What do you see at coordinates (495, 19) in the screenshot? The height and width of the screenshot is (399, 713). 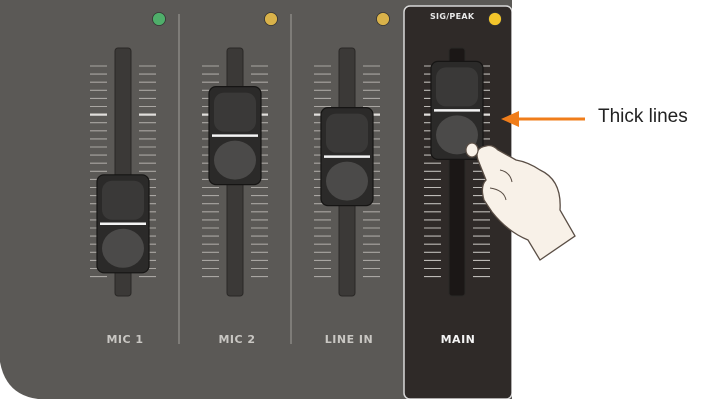 I see `sig-led-main` at bounding box center [495, 19].